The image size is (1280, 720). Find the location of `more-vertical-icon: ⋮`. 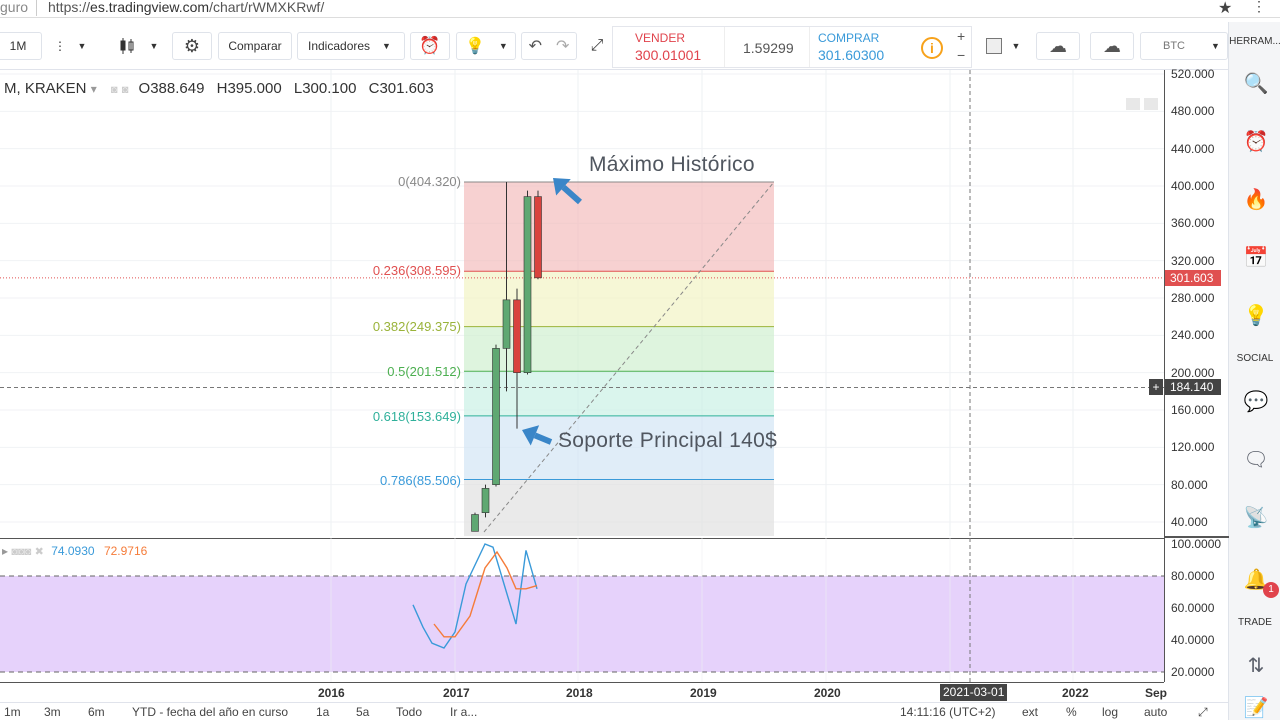

more-vertical-icon: ⋮ is located at coordinates (60, 46).